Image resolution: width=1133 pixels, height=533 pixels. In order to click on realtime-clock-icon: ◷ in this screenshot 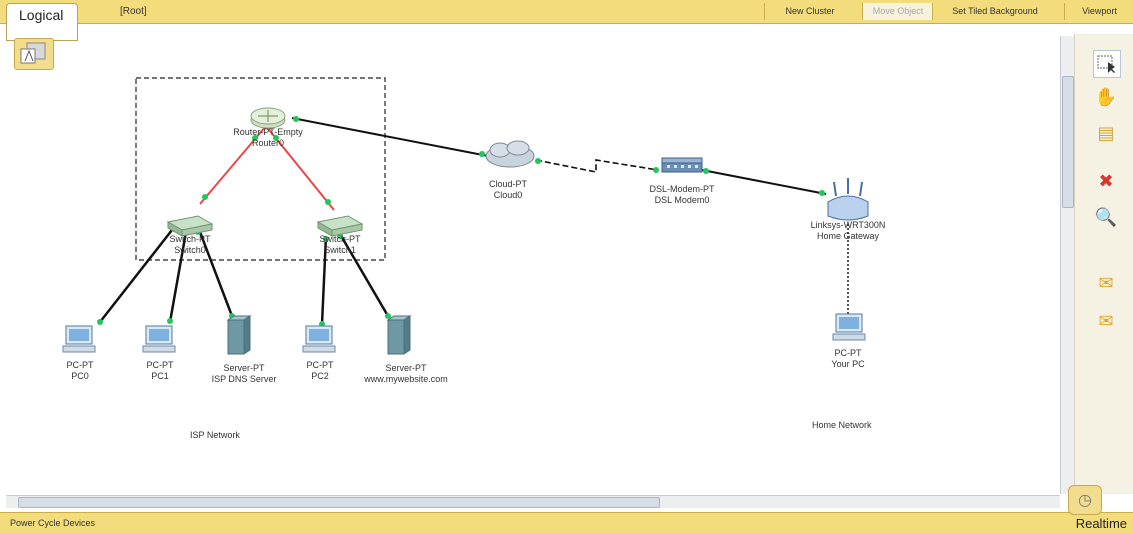, I will do `click(1085, 500)`.